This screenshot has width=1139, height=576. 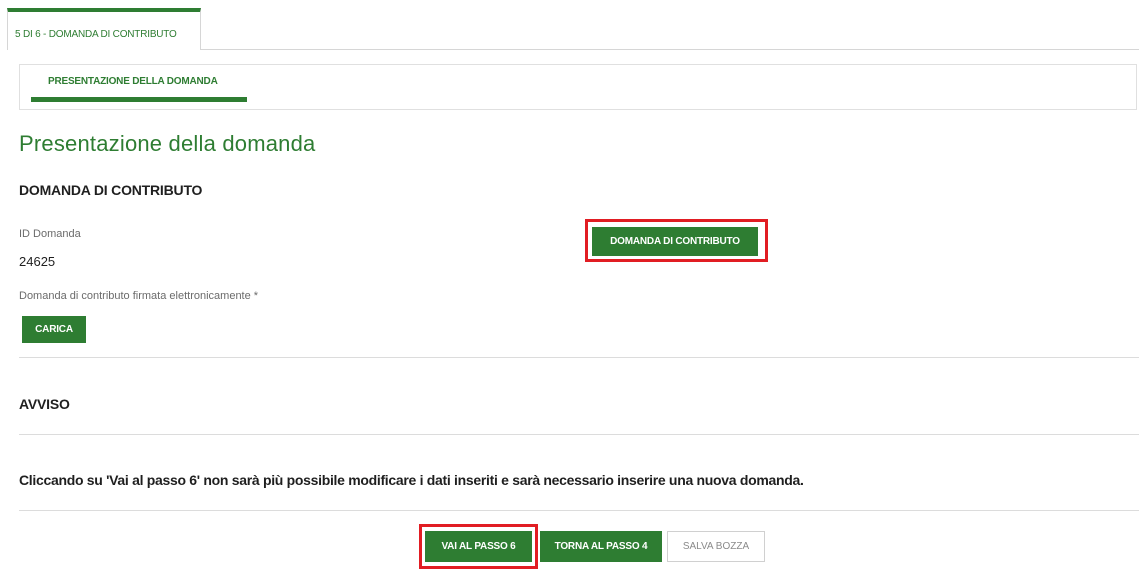 What do you see at coordinates (96, 34) in the screenshot?
I see `step-tab-label: 5 DI 6 - DOMANDA DI CONTRIBUTO` at bounding box center [96, 34].